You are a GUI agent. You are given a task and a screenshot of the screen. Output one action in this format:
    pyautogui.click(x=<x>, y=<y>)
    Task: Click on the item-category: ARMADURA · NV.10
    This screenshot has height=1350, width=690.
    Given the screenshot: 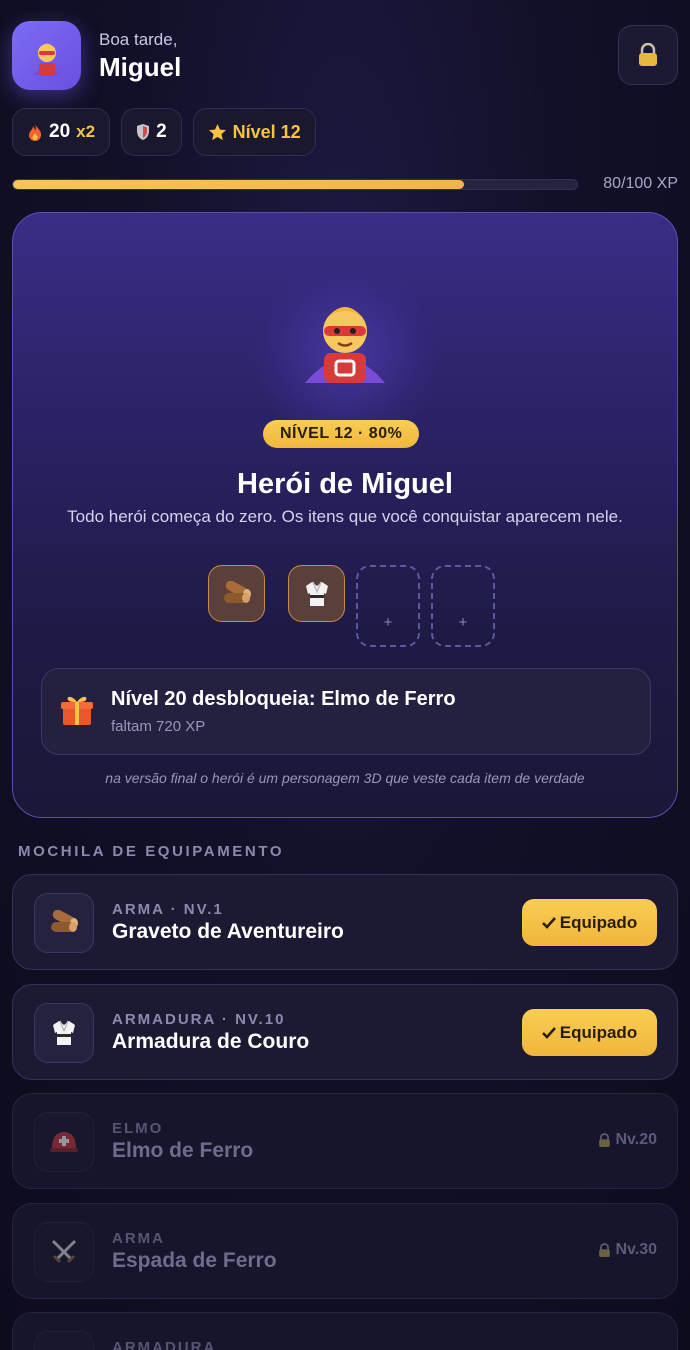 What is the action you would take?
    pyautogui.click(x=199, y=1019)
    